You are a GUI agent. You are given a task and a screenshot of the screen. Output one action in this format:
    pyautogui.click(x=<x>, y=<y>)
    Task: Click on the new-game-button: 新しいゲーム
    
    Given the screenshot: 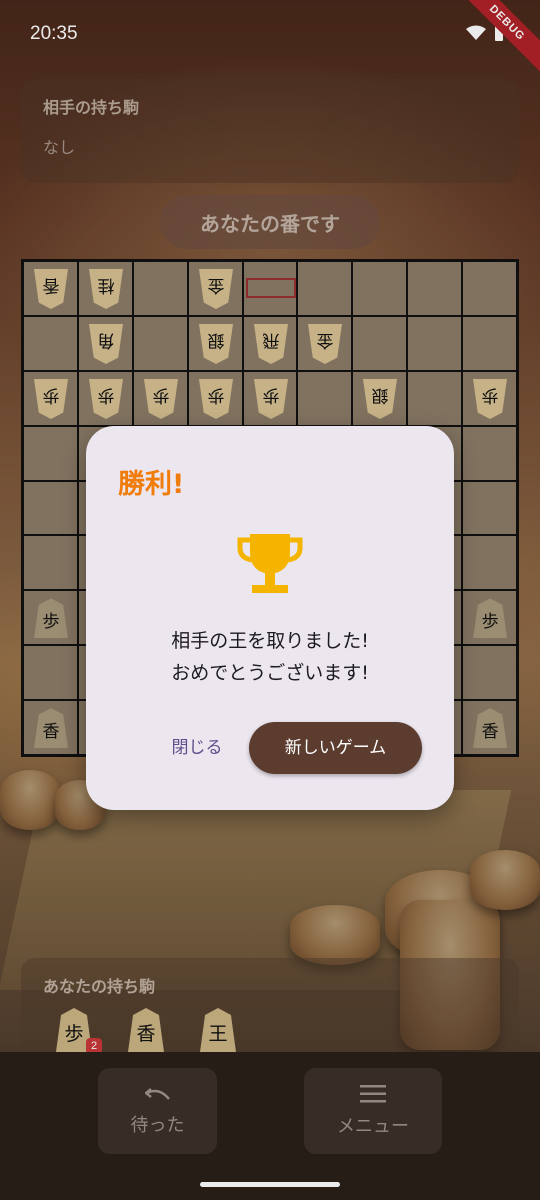 What is the action you would take?
    pyautogui.click(x=335, y=748)
    